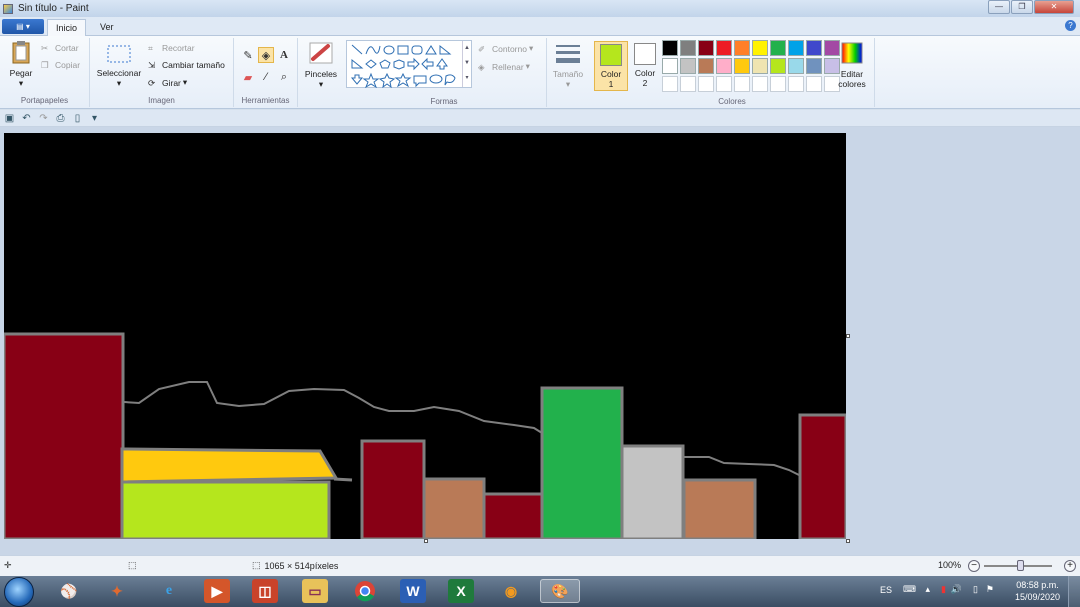 Image resolution: width=1080 pixels, height=607 pixels. Describe the element at coordinates (77, 118) in the screenshot. I see `new-file-icon: ▯` at that location.